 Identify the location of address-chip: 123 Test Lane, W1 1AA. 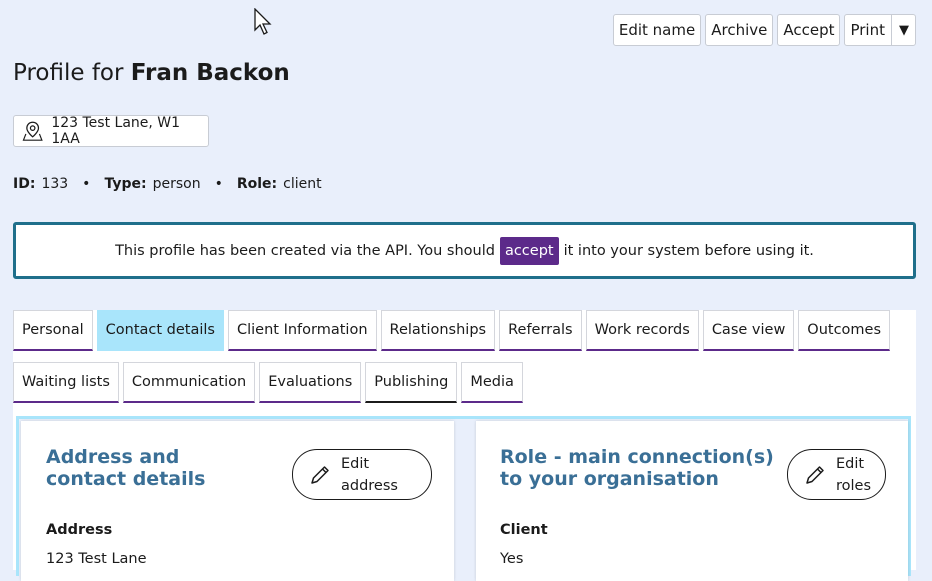
(111, 131).